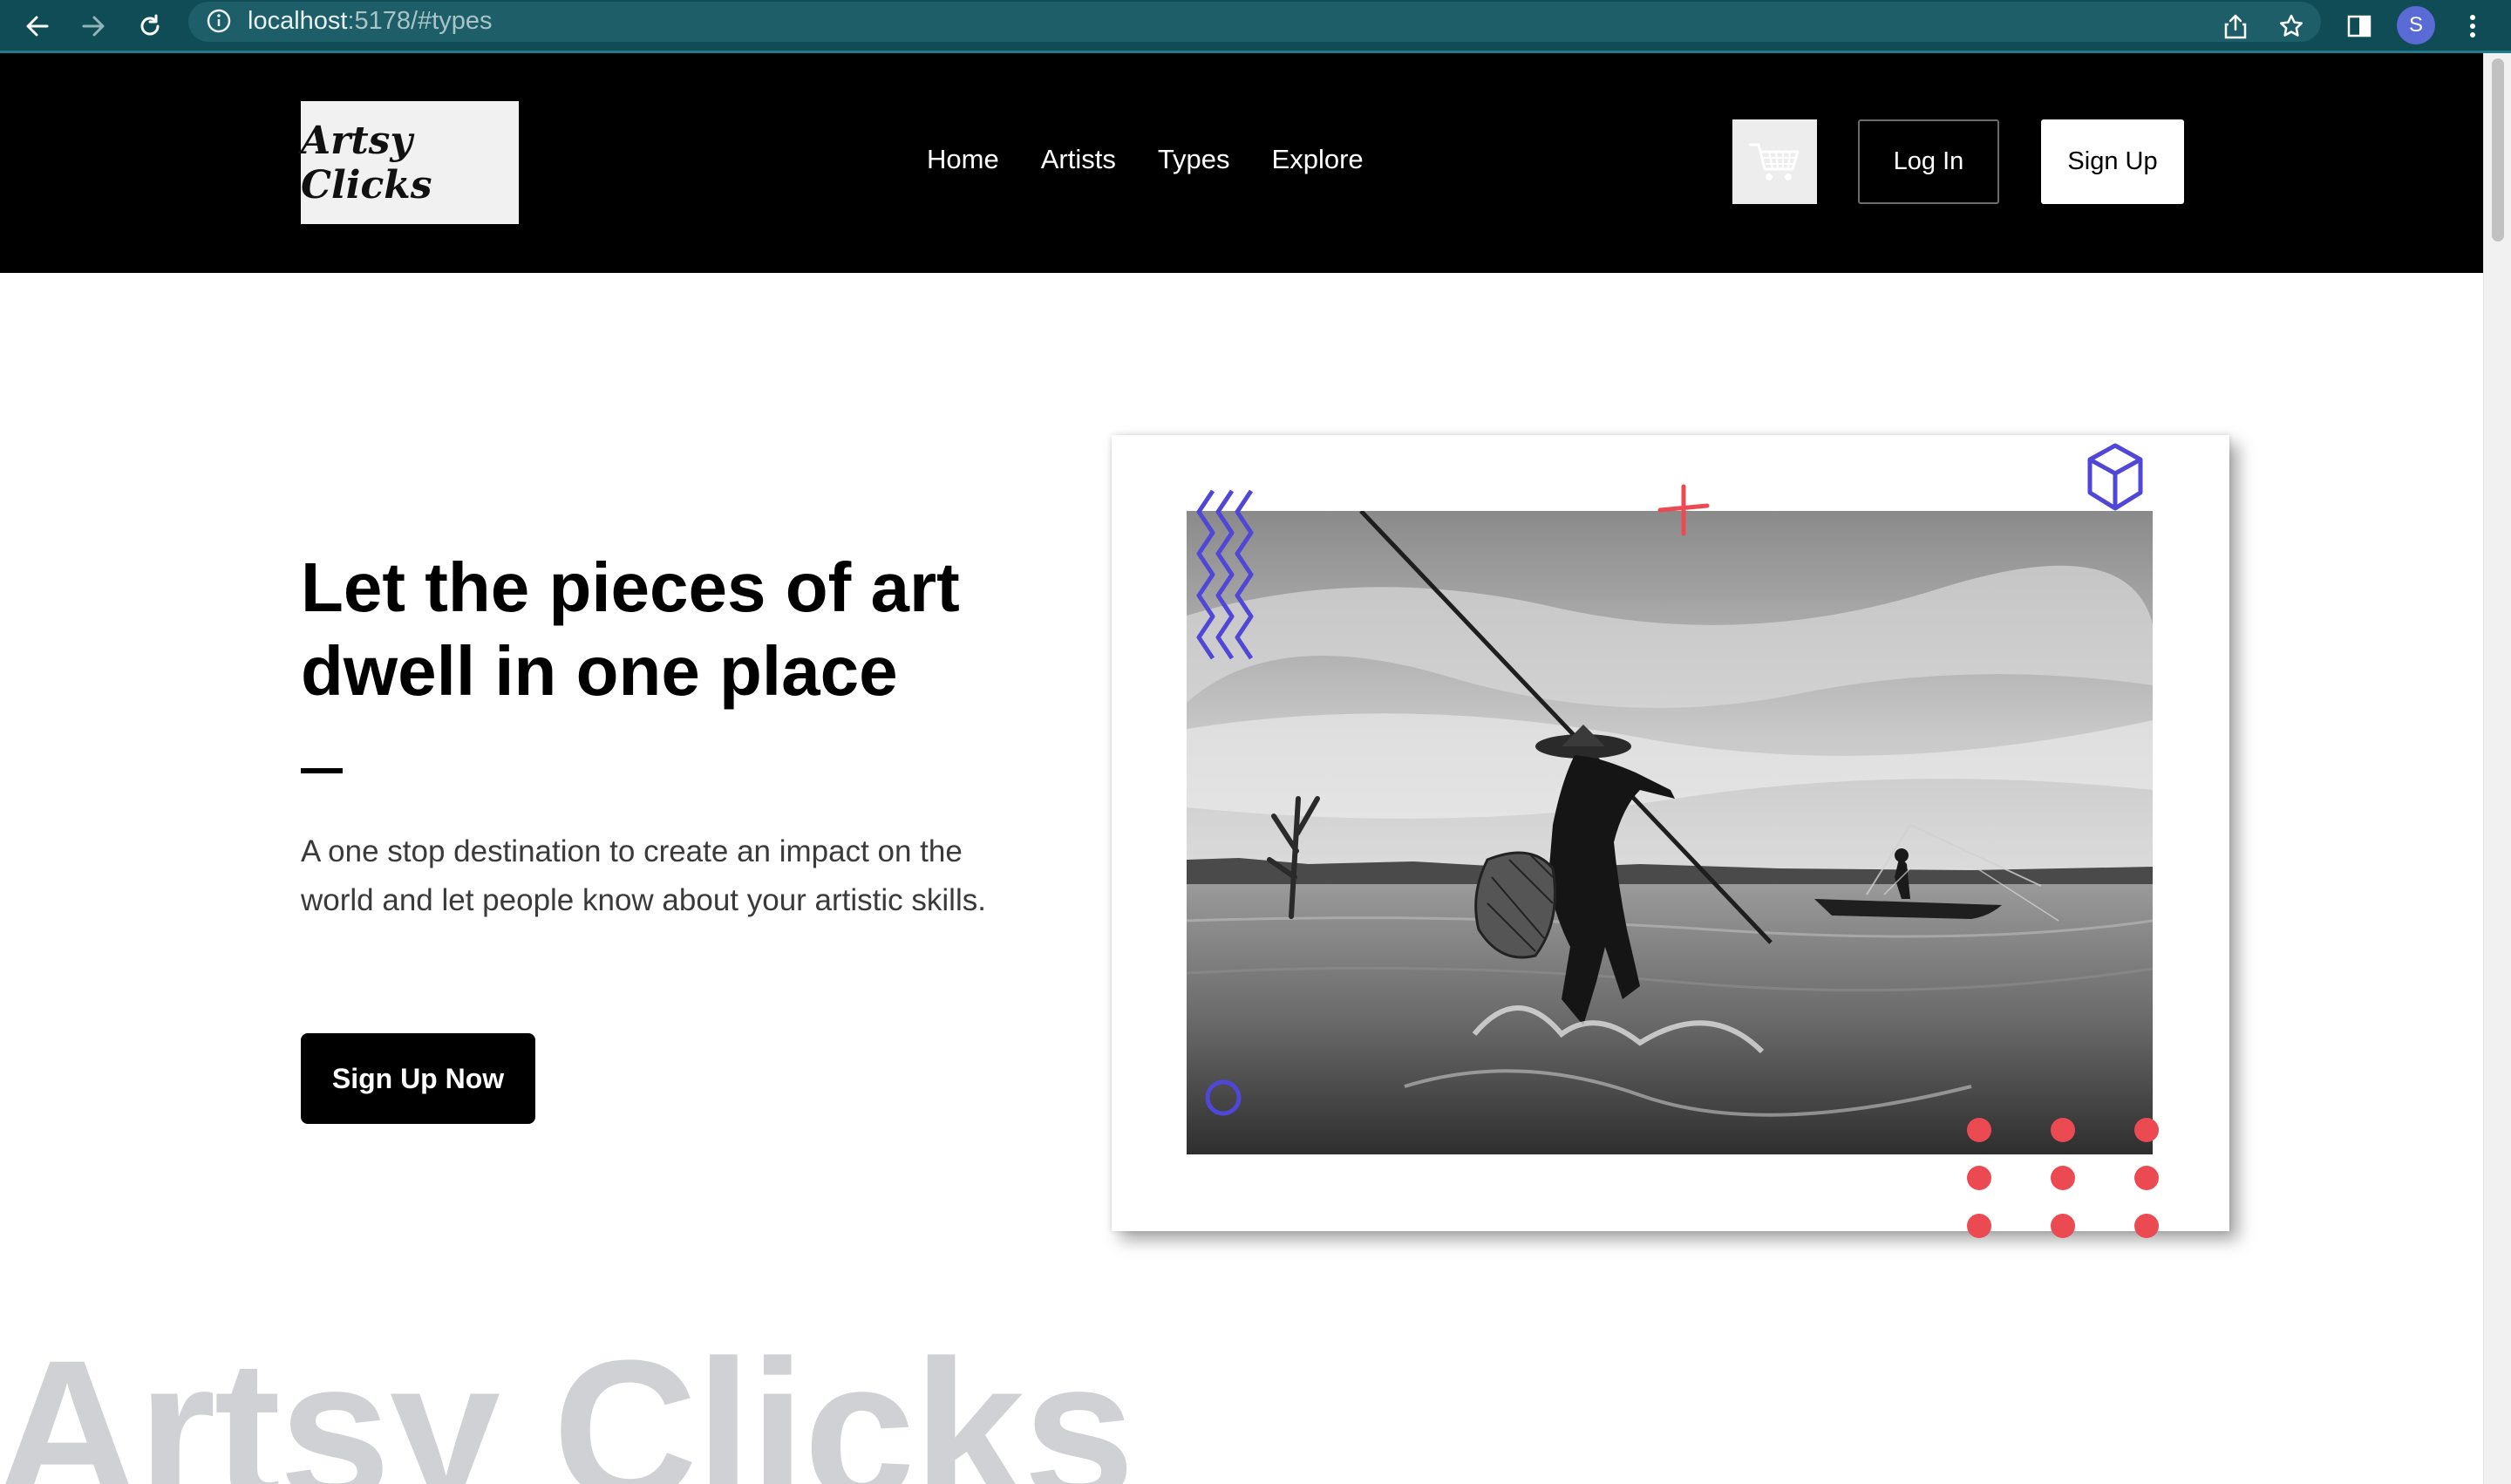 Image resolution: width=2511 pixels, height=1484 pixels. What do you see at coordinates (1928, 161) in the screenshot?
I see `login-button: Log In` at bounding box center [1928, 161].